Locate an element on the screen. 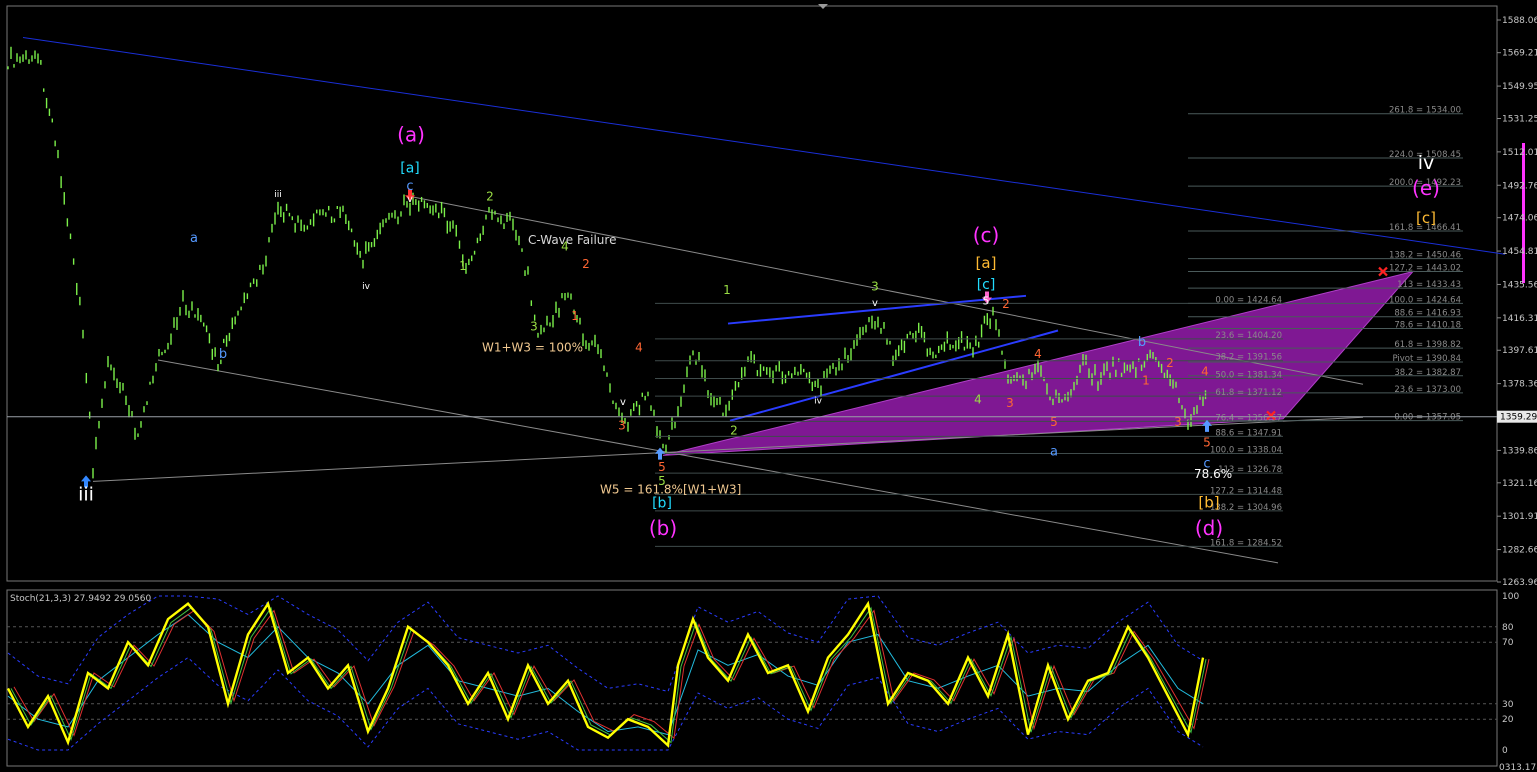 This screenshot has height=772, width=1537. y-tick-label: 1301.91 is located at coordinates (1519, 517).